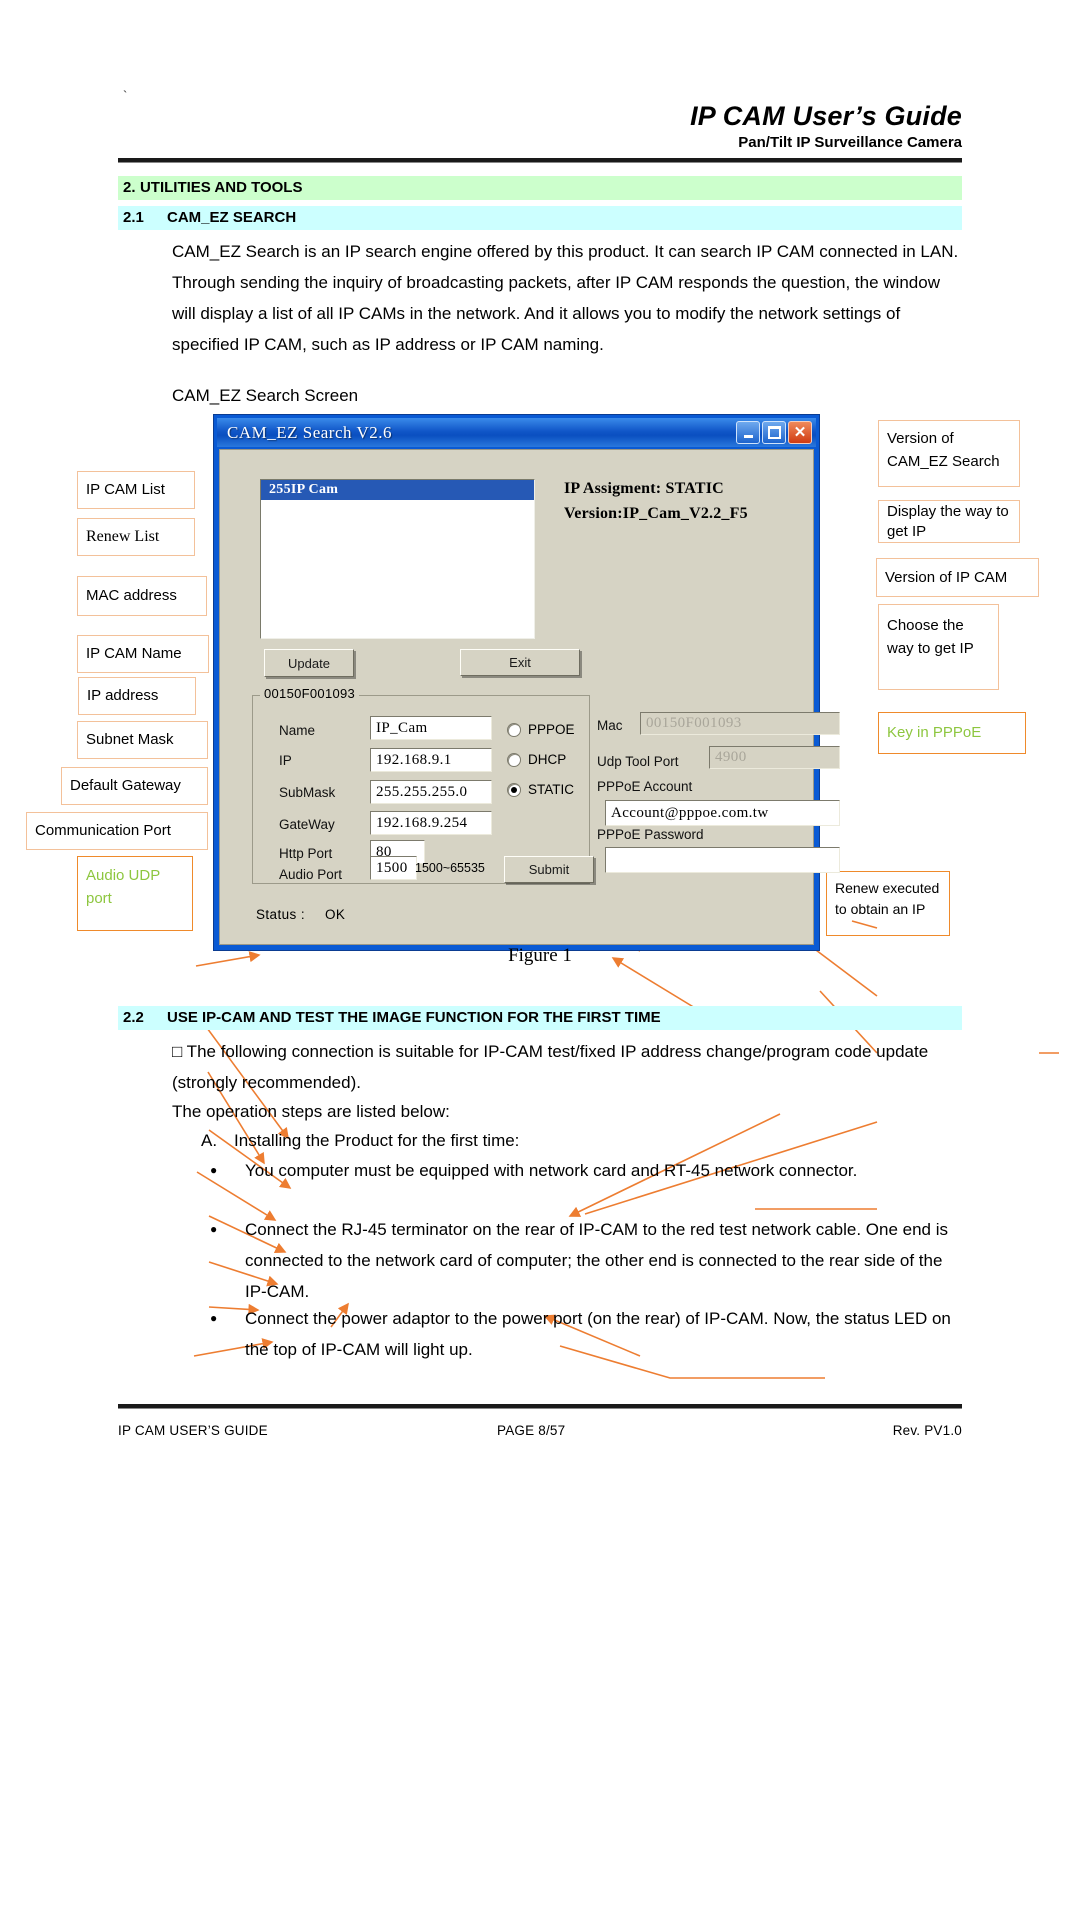 Image resolution: width=1080 pixels, height=1927 pixels. What do you see at coordinates (450, 868) in the screenshot?
I see `audio-port-range-hint: 1500~65535` at bounding box center [450, 868].